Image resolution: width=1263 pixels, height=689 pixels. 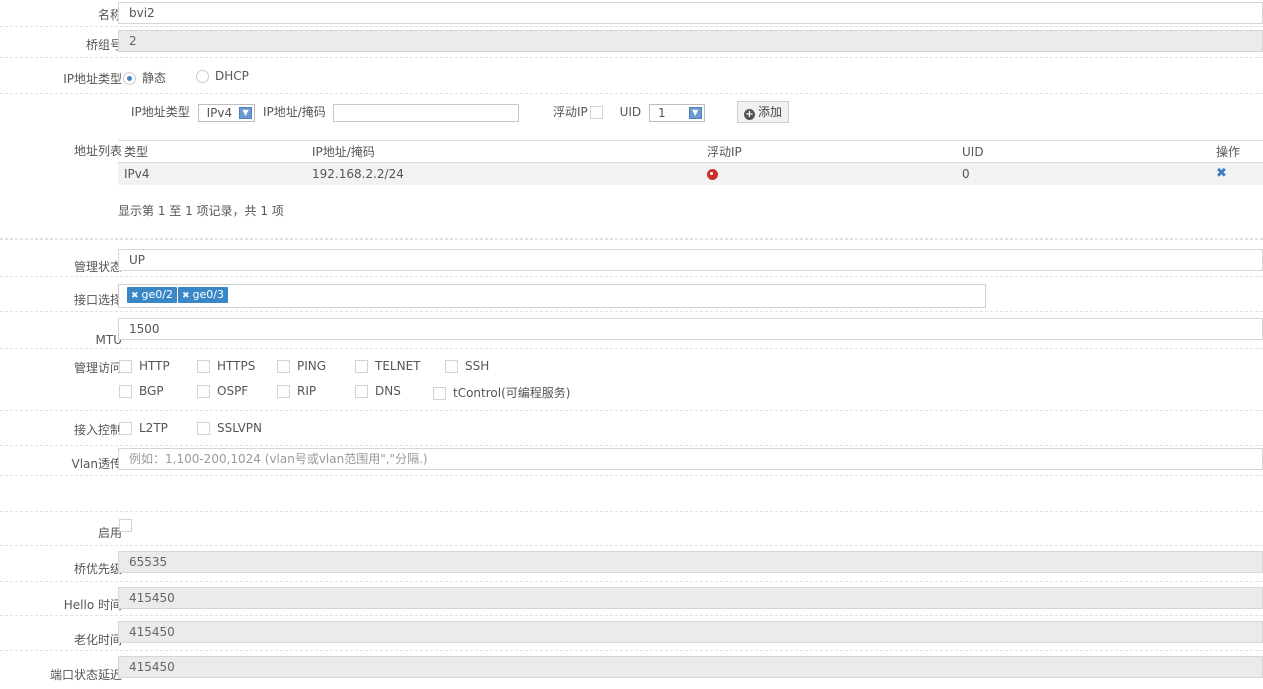 What do you see at coordinates (973, 151) in the screenshot?
I see `col-uid: UID` at bounding box center [973, 151].